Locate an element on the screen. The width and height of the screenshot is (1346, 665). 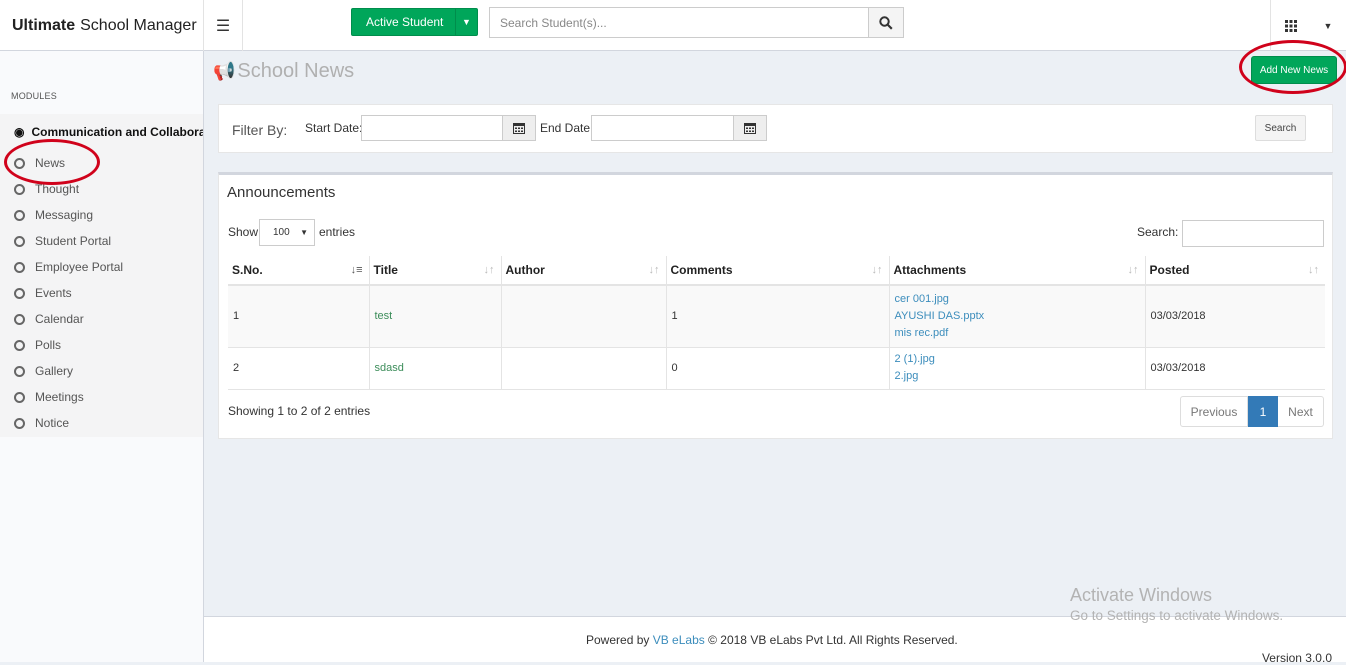
sidebar-item-student-portal: Student Portal is located at coordinates (62, 241).